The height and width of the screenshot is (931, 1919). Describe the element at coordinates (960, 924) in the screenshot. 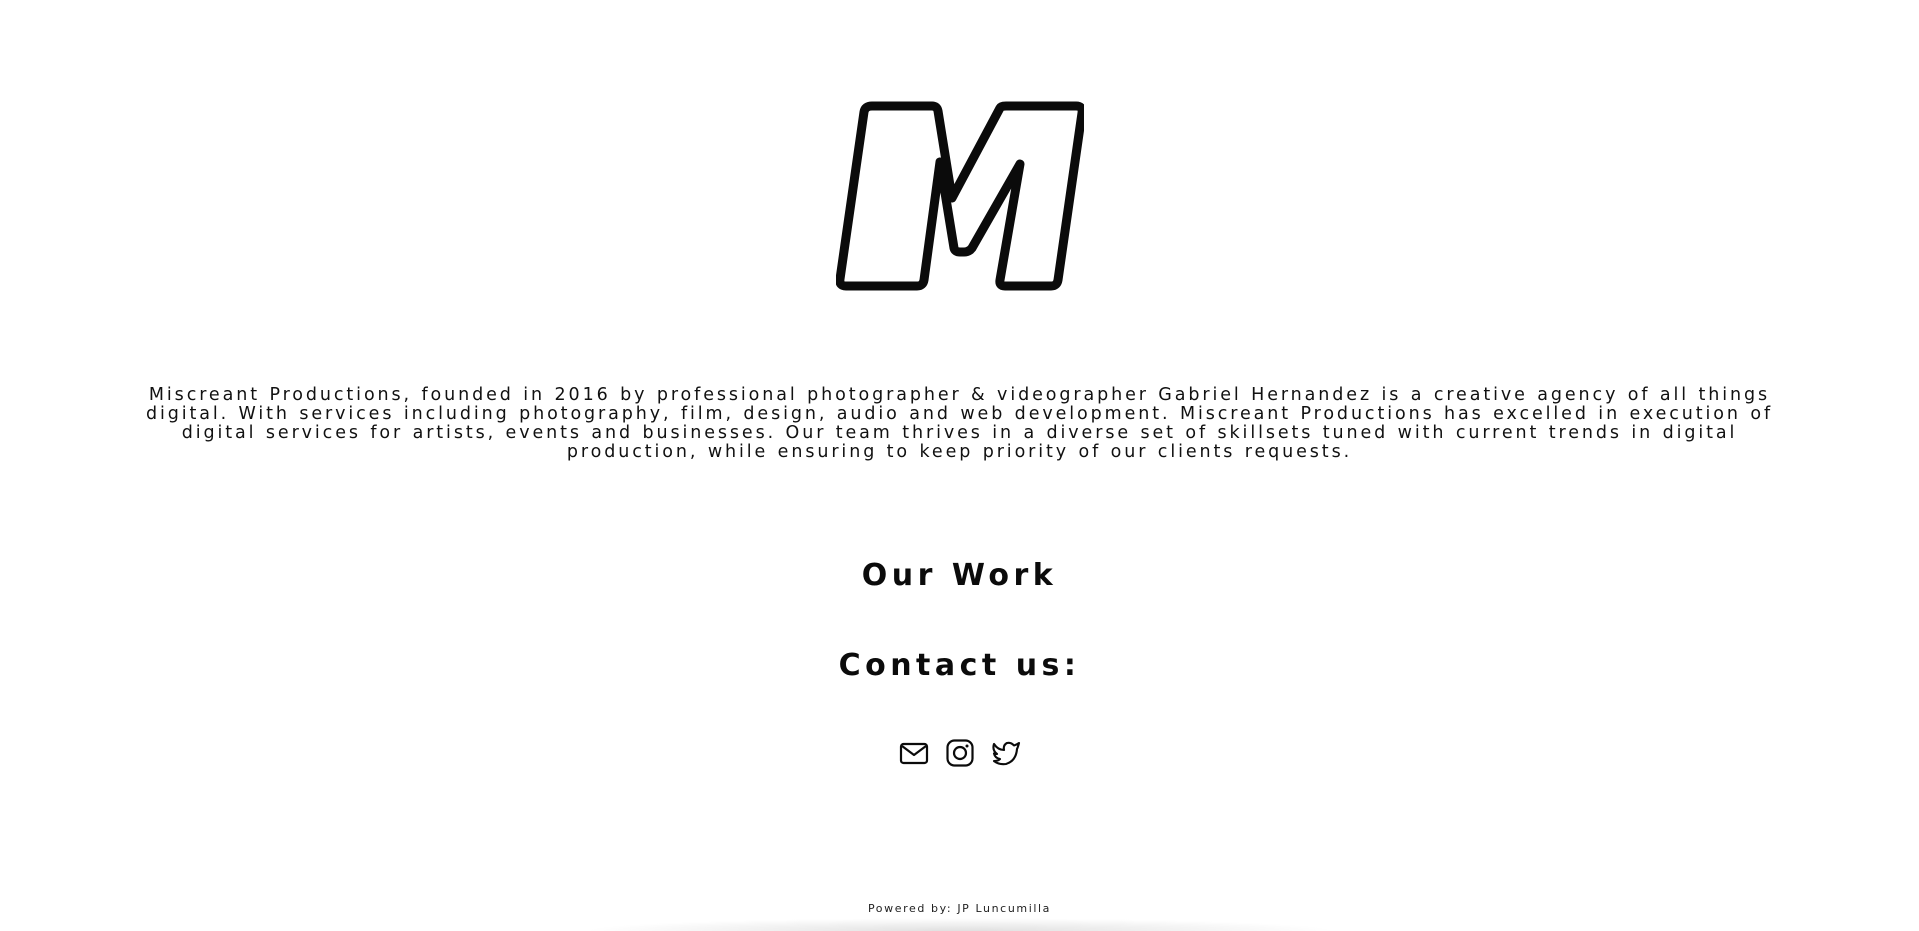

I see `footer-shadow` at that location.